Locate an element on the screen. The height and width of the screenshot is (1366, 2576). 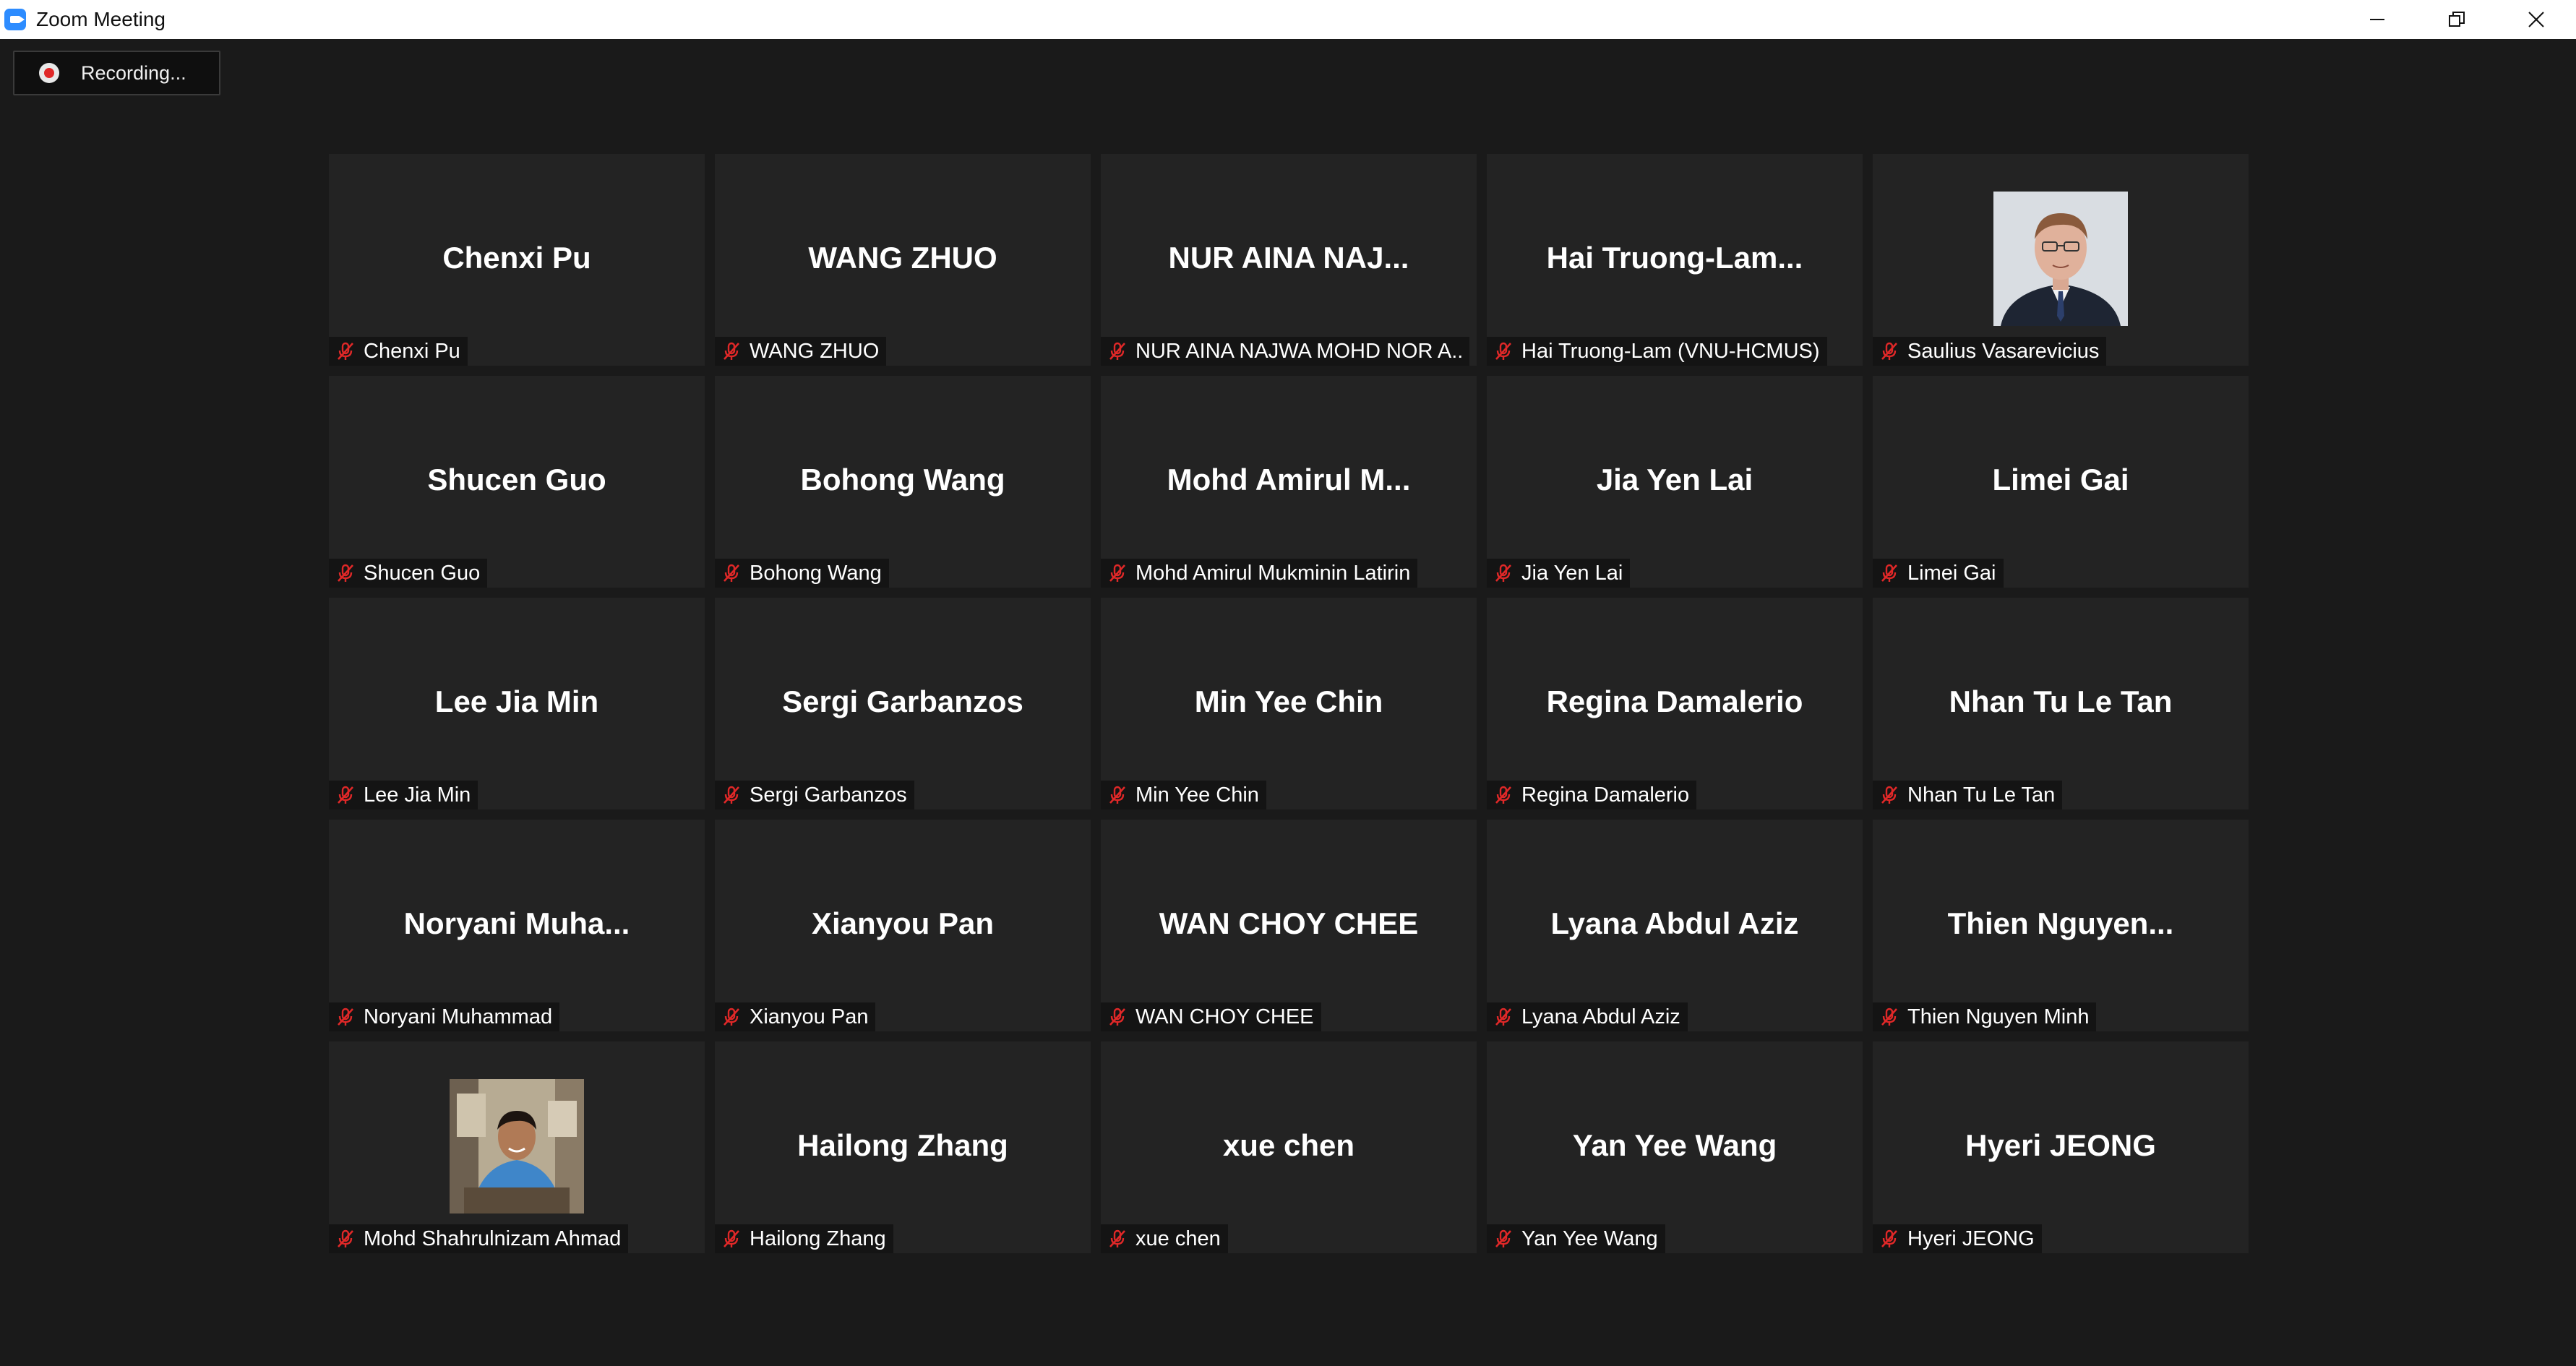
participant-full-name: Yan Yee Wang is located at coordinates (1589, 1238).